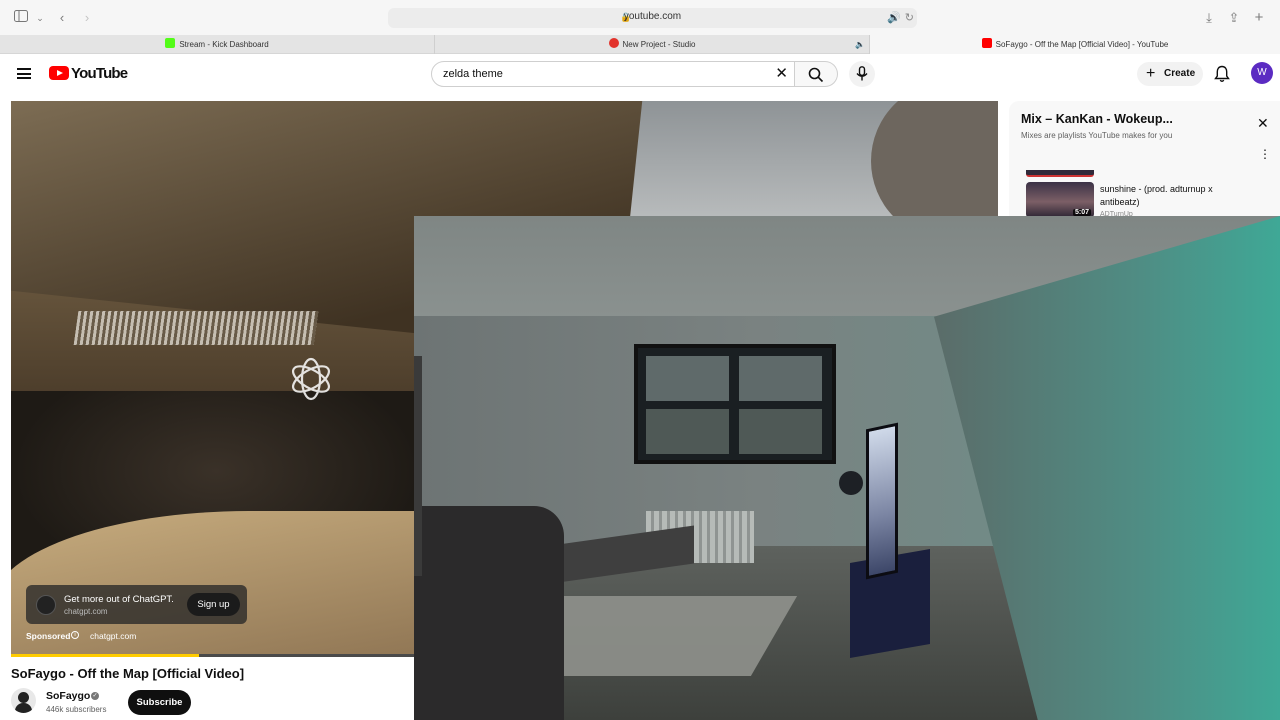 This screenshot has width=1280, height=720. Describe the element at coordinates (196, 328) in the screenshot. I see `video-grille` at that location.